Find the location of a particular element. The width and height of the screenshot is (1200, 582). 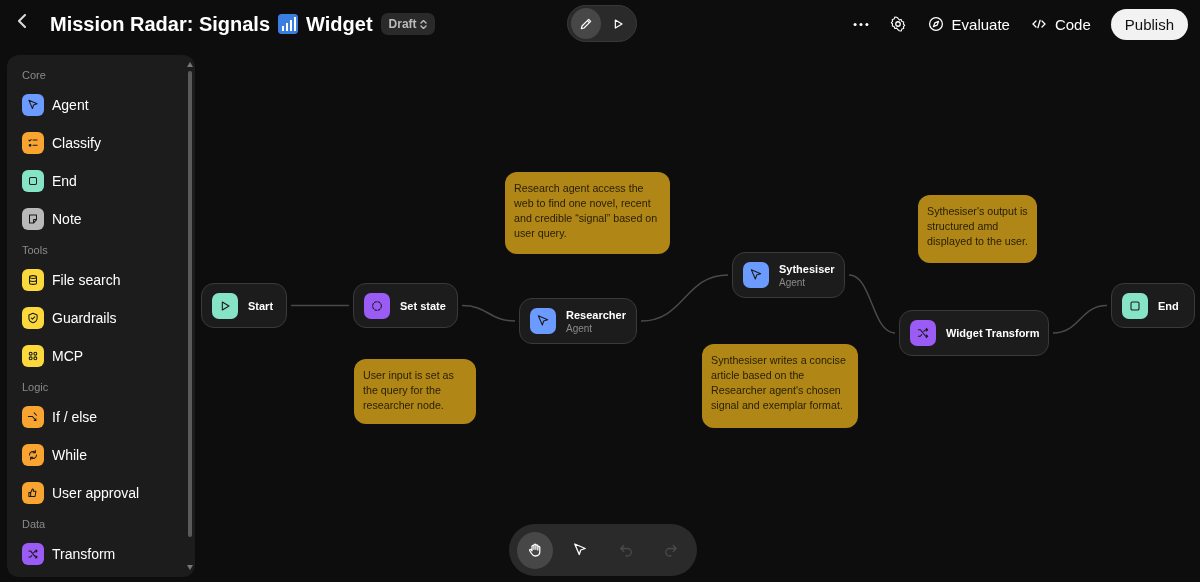

workflow-node: Researcher Agent is located at coordinates (578, 321).